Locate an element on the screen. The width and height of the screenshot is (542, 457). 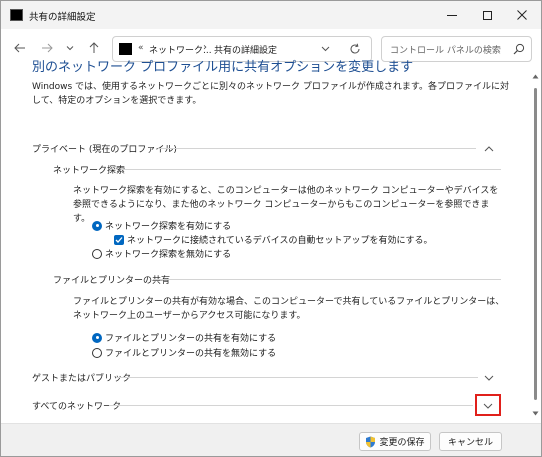
highlight-box is located at coordinates (488, 405).